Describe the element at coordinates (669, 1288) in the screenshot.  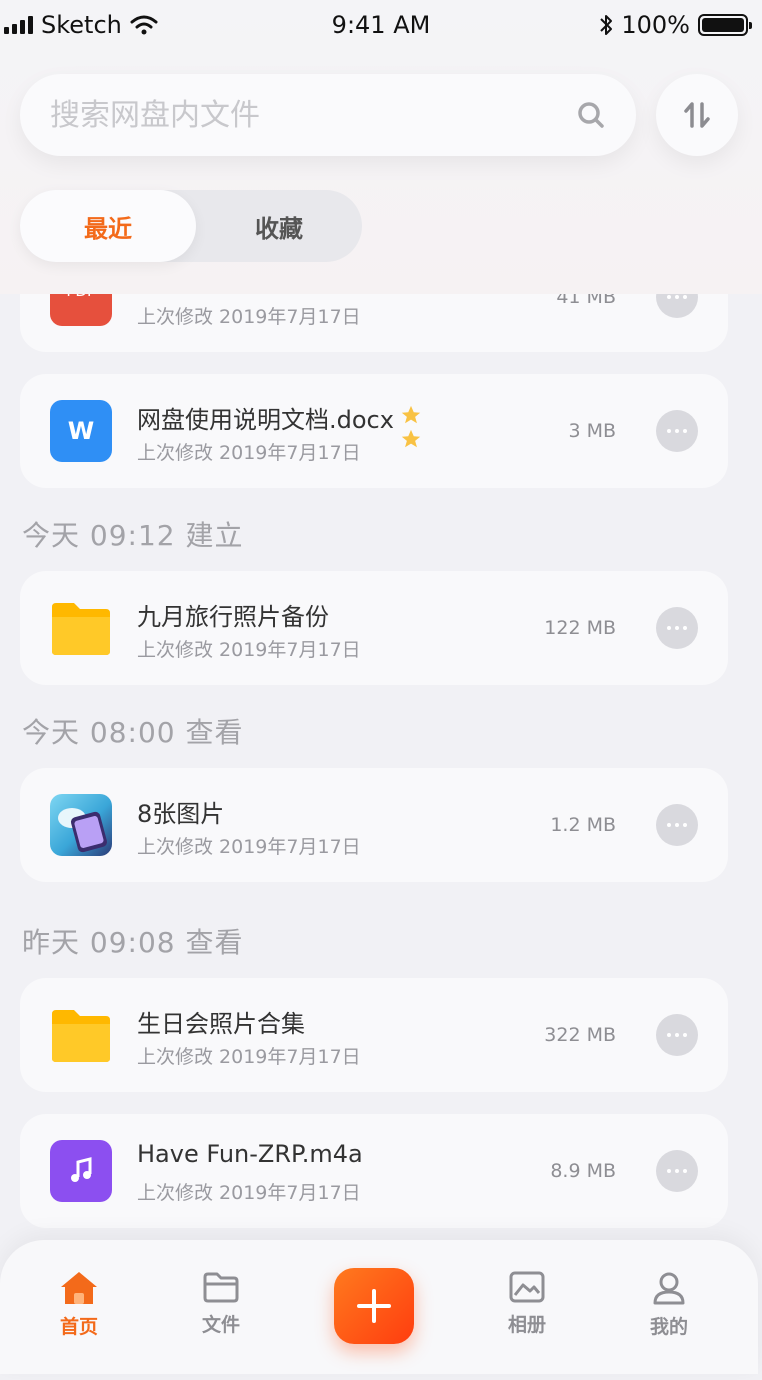
I see `user-icon` at that location.